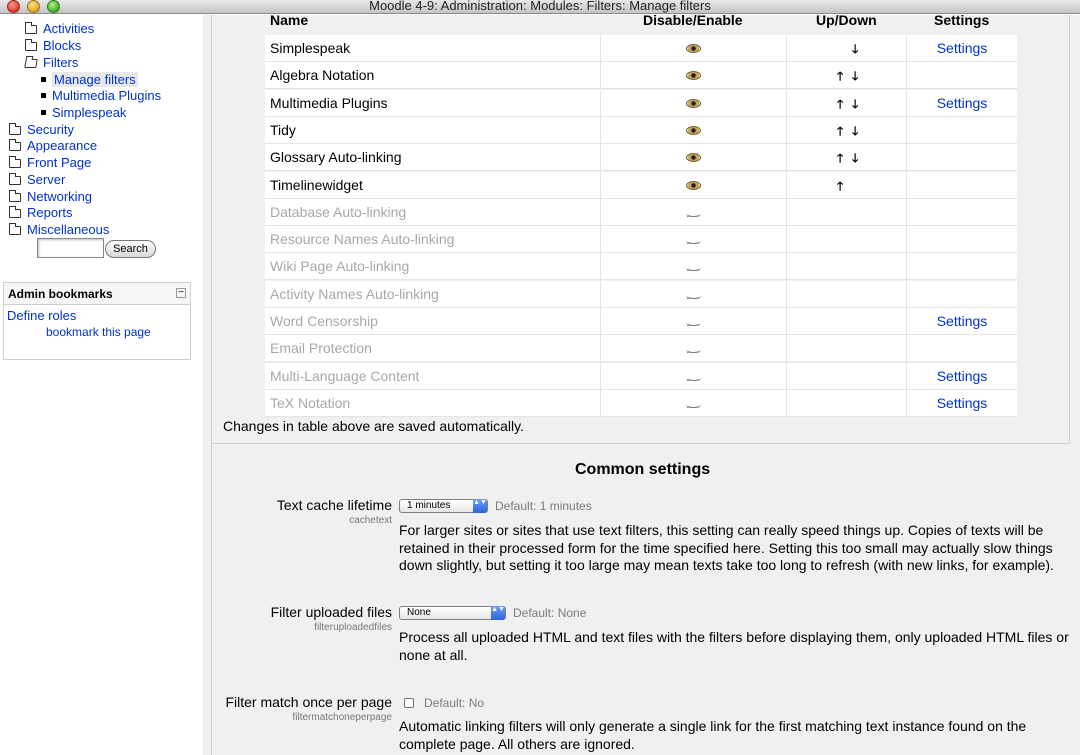  I want to click on folder-open-icon, so click(31, 63).